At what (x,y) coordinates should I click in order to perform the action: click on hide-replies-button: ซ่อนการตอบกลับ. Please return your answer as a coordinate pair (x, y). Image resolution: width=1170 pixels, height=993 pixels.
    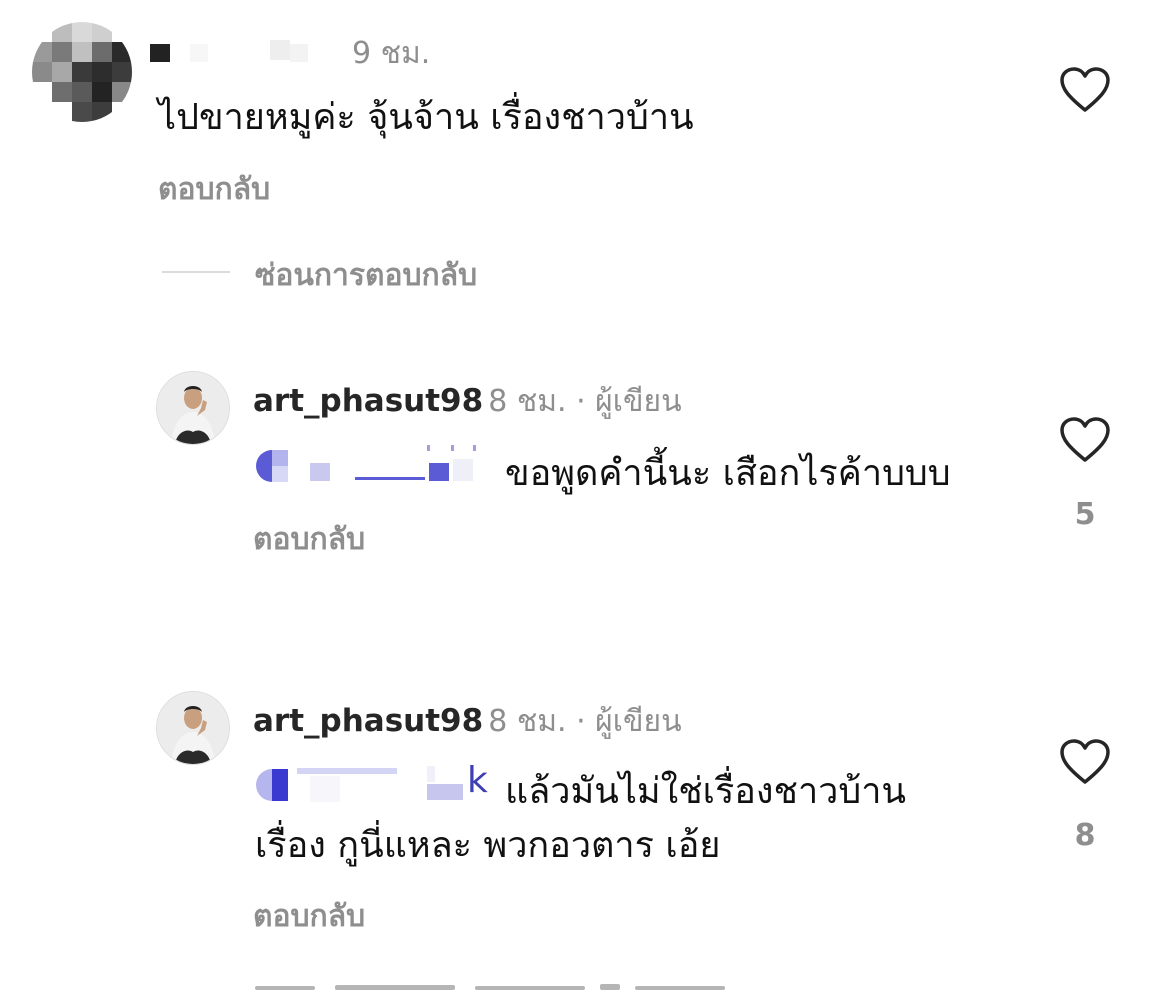
    Looking at the image, I should click on (366, 275).